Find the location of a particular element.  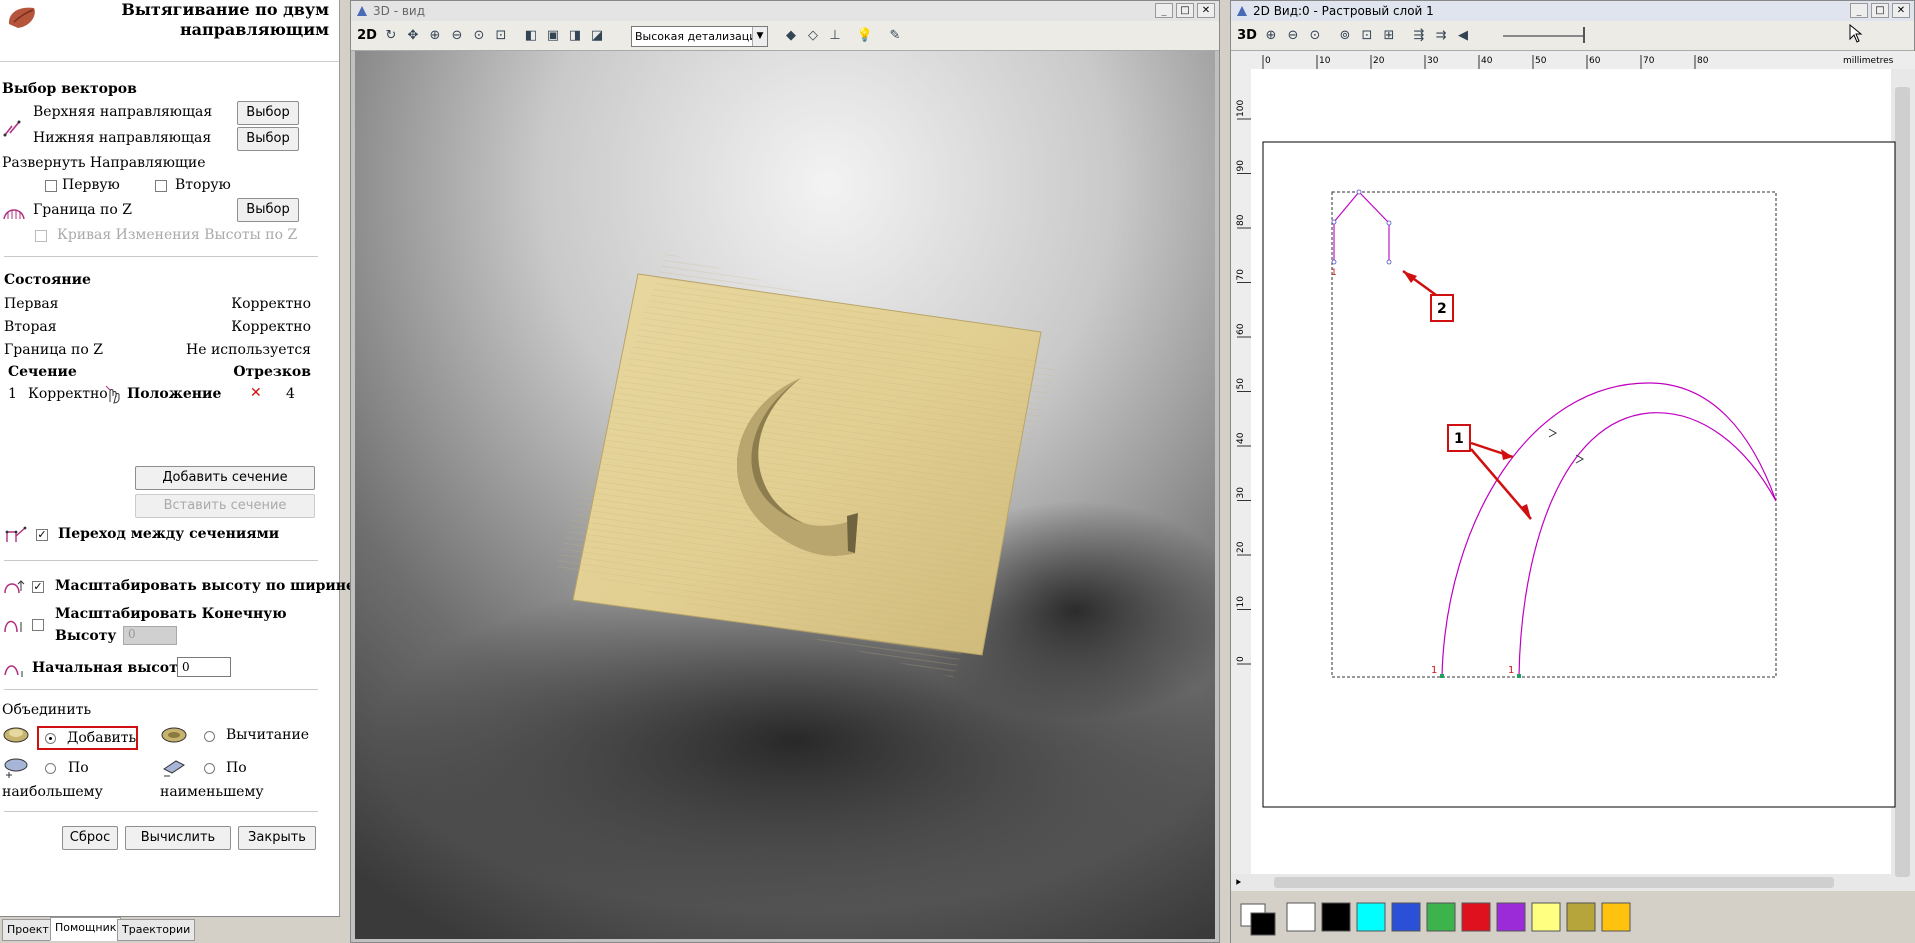

reverse-second-checkbox is located at coordinates (161, 186).